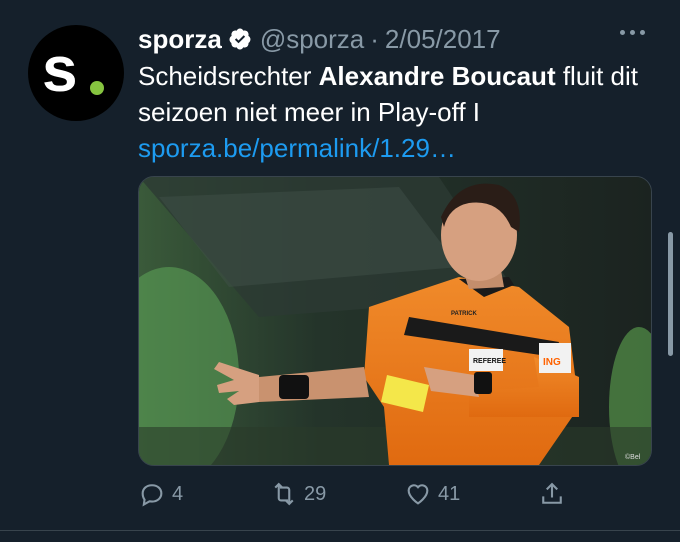 This screenshot has height=542, width=680. What do you see at coordinates (464, 314) in the screenshot?
I see `brand-text: PATRICK` at bounding box center [464, 314].